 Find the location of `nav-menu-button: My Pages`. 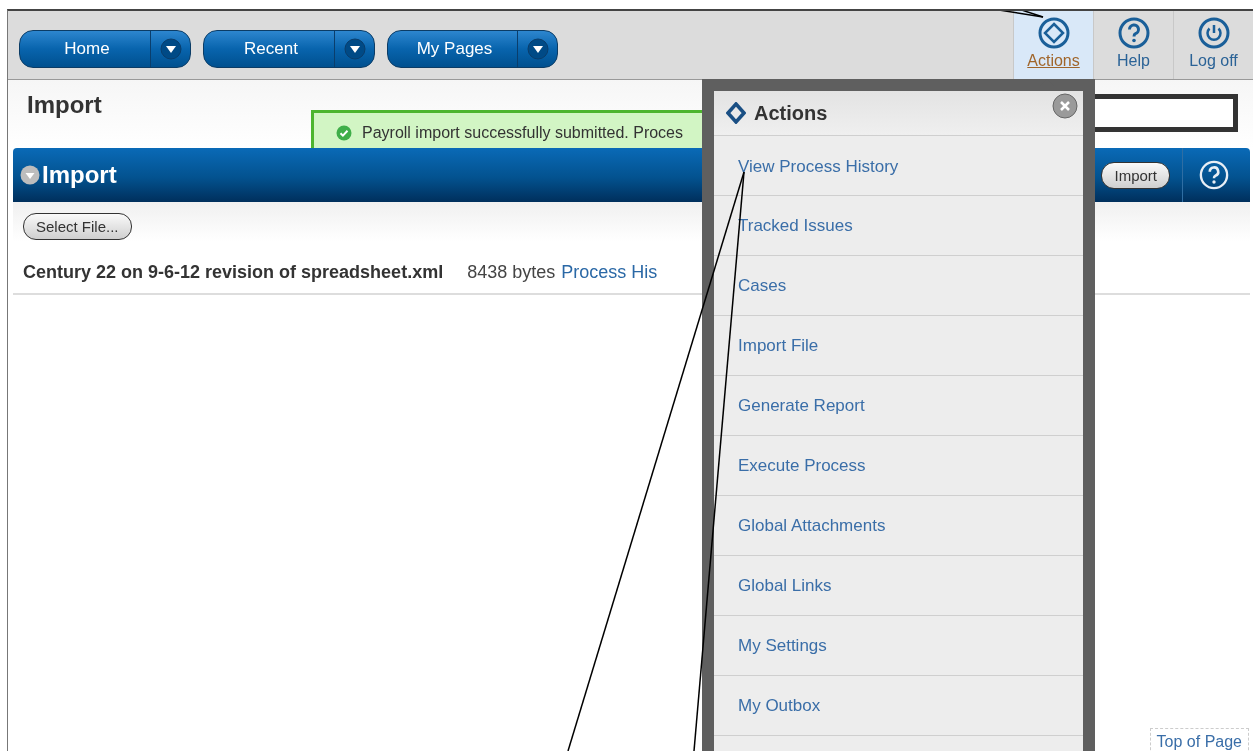

nav-menu-button: My Pages is located at coordinates (472, 49).